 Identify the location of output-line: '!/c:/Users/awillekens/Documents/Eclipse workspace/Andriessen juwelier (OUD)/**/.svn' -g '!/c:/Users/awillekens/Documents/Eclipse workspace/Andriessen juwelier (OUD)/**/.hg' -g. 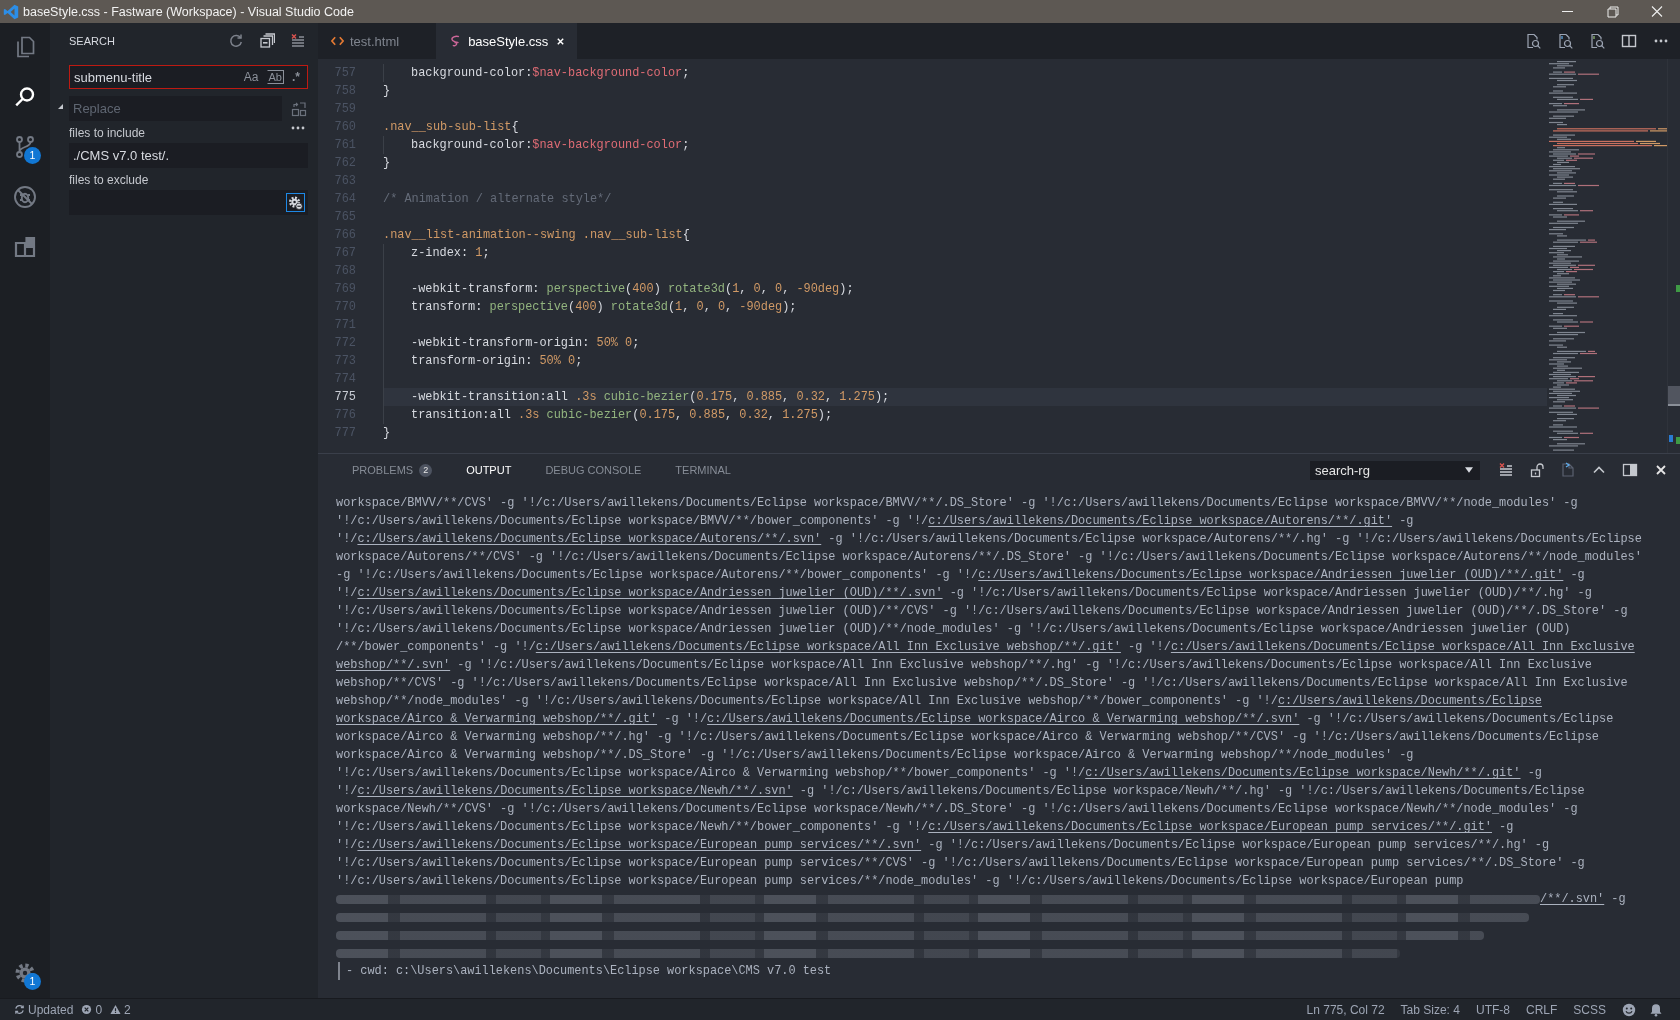
(964, 593).